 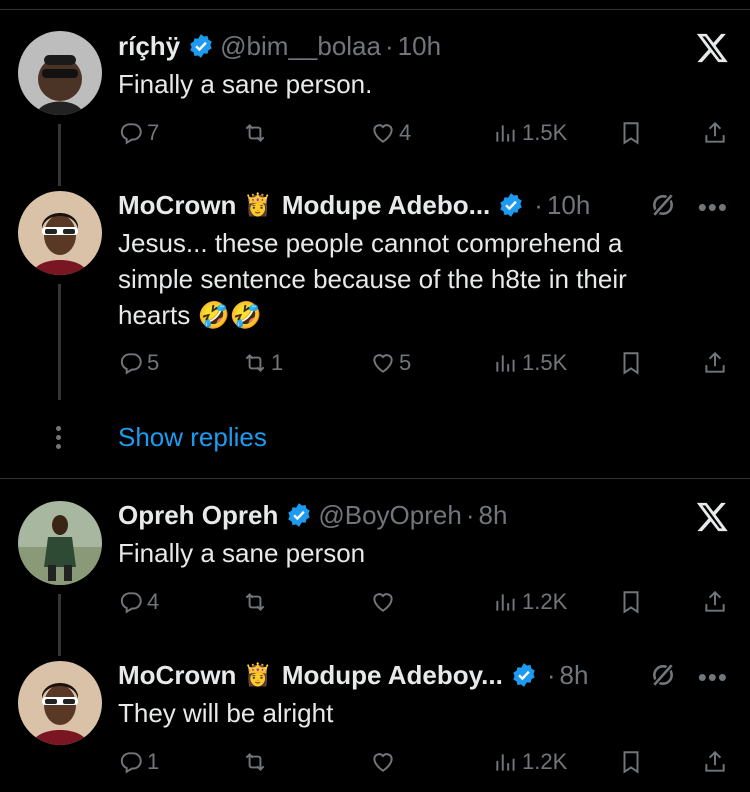 I want to click on action-bar: 7 4 1.5K, so click(x=424, y=133).